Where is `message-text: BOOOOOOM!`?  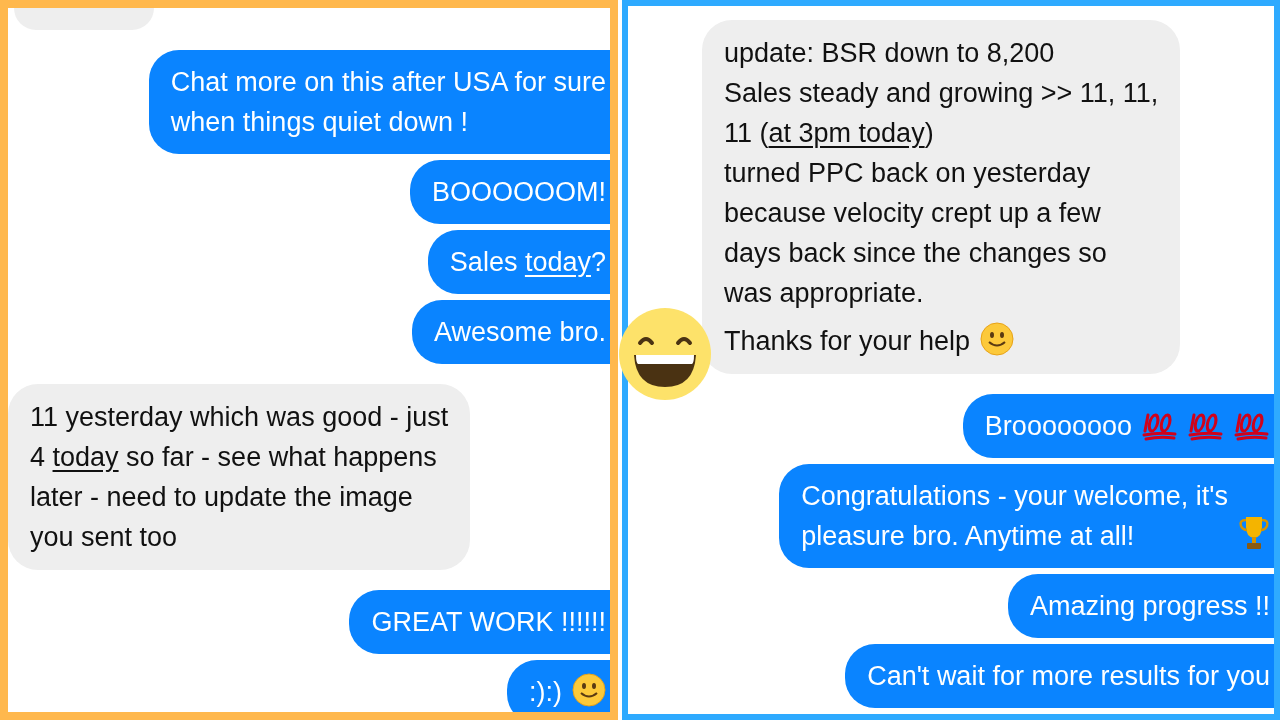 message-text: BOOOOOOM! is located at coordinates (519, 192).